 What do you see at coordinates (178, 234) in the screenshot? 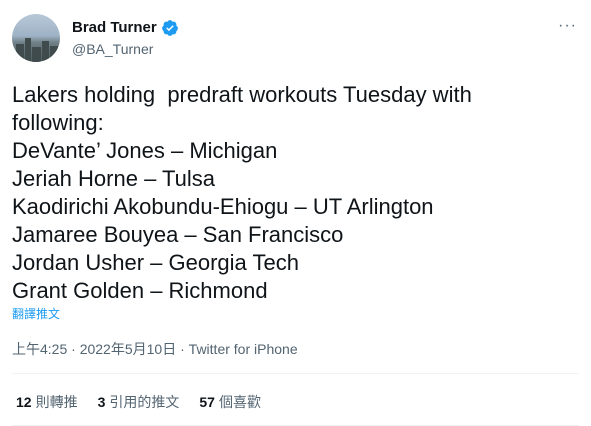
I see `tweet-line: Jamaree Bouyea – San Francisco` at bounding box center [178, 234].